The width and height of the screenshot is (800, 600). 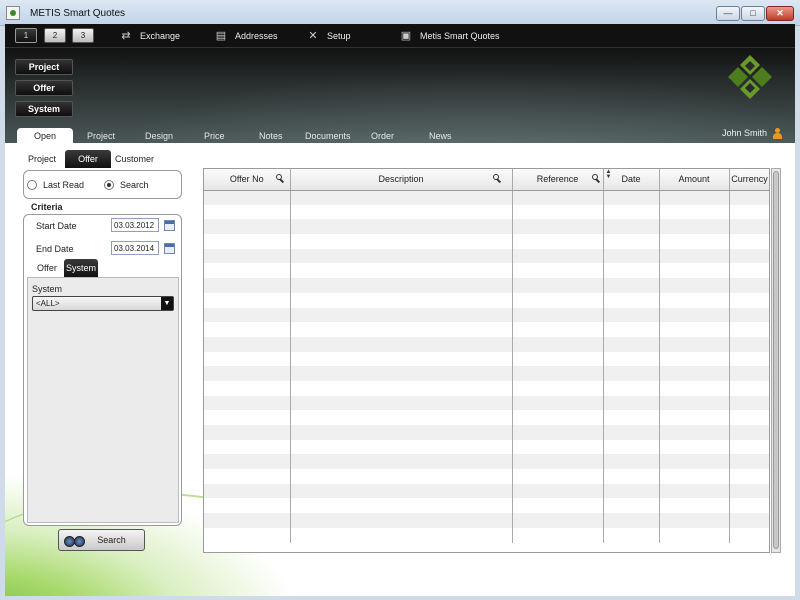 I want to click on end-date-field, so click(x=135, y=248).